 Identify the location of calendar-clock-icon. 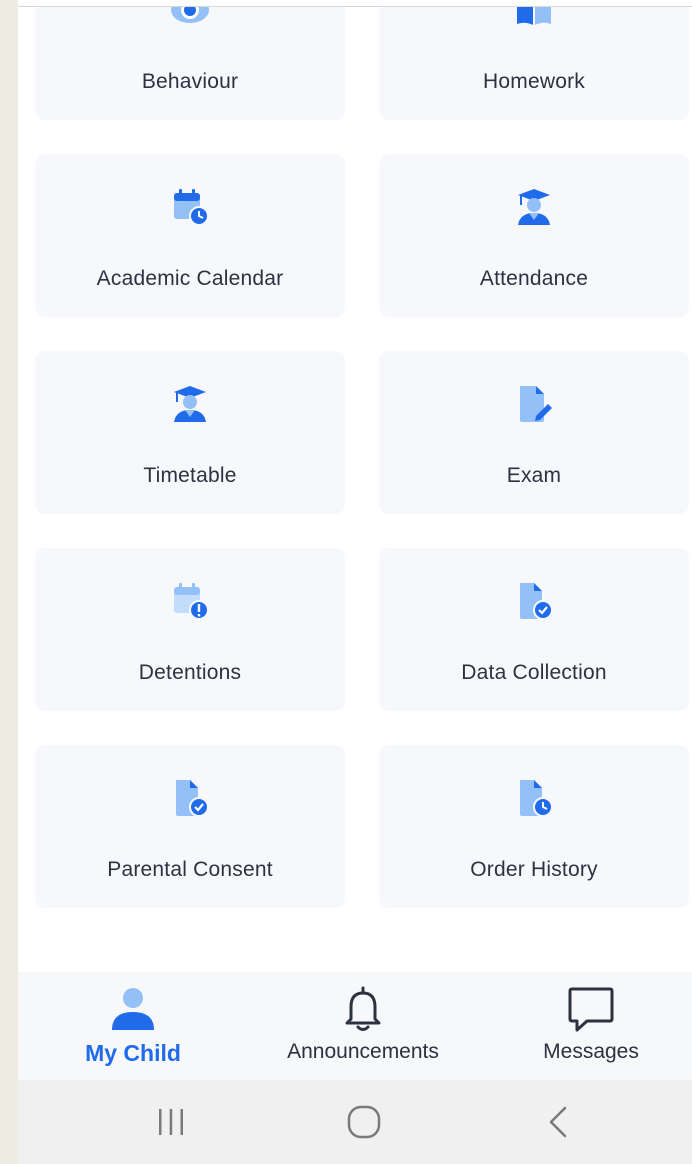
(190, 207).